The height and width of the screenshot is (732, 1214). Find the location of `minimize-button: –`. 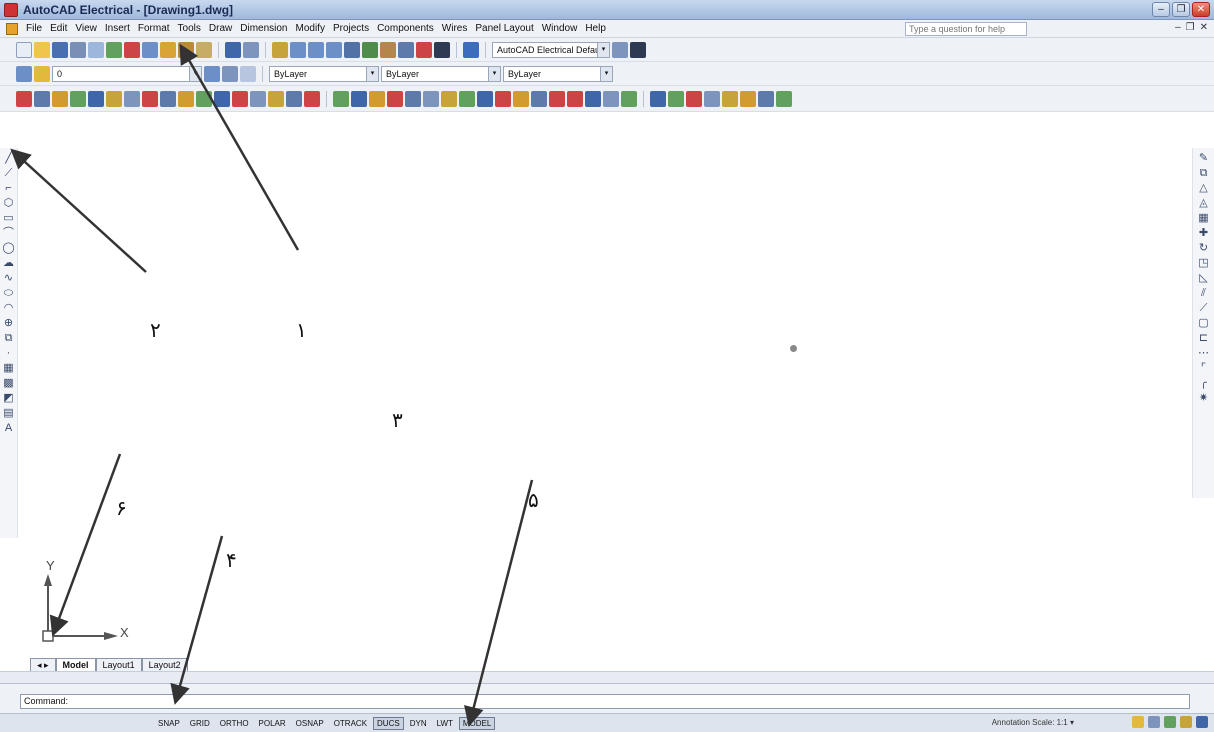

minimize-button: – is located at coordinates (1161, 9).